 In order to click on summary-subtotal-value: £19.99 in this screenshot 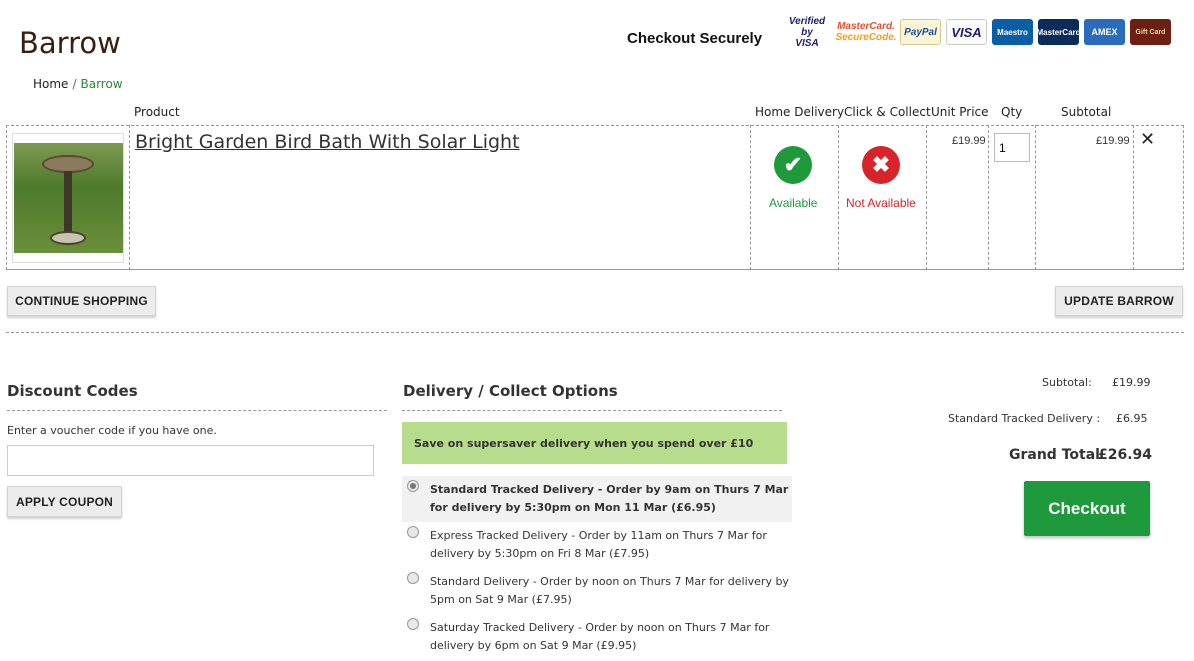, I will do `click(1131, 382)`.